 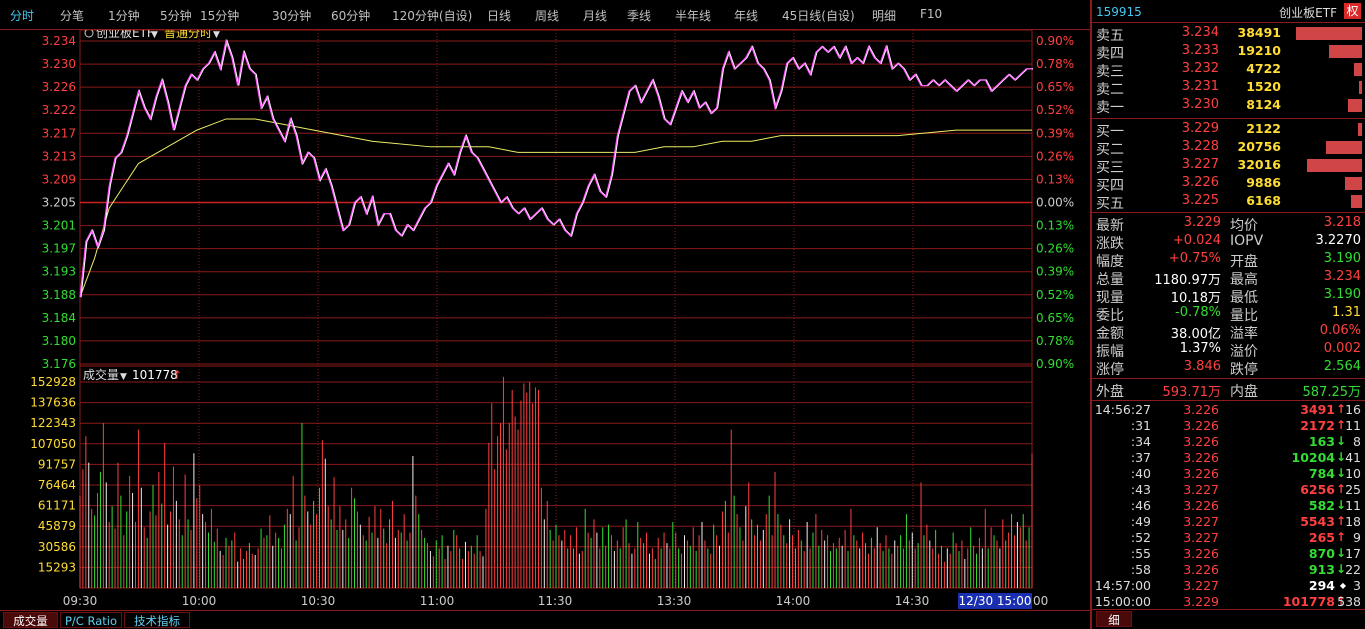 What do you see at coordinates (154, 35) in the screenshot?
I see `name-dropdown-icon: ▼` at bounding box center [154, 35].